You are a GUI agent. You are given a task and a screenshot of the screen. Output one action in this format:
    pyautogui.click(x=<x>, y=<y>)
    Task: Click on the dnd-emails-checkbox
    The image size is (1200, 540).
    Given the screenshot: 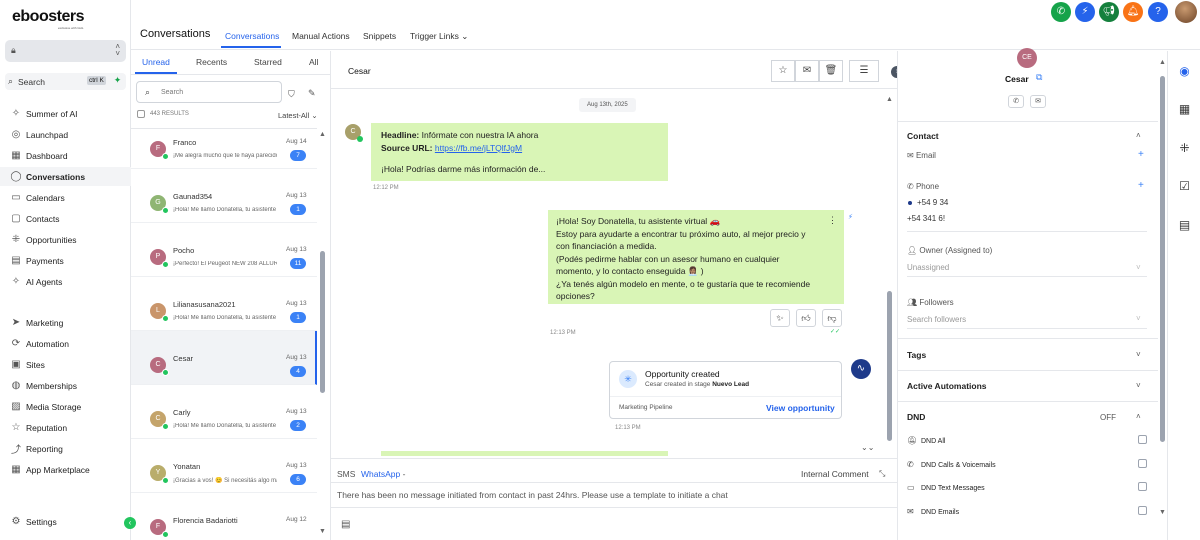 What is the action you would take?
    pyautogui.click(x=1142, y=510)
    